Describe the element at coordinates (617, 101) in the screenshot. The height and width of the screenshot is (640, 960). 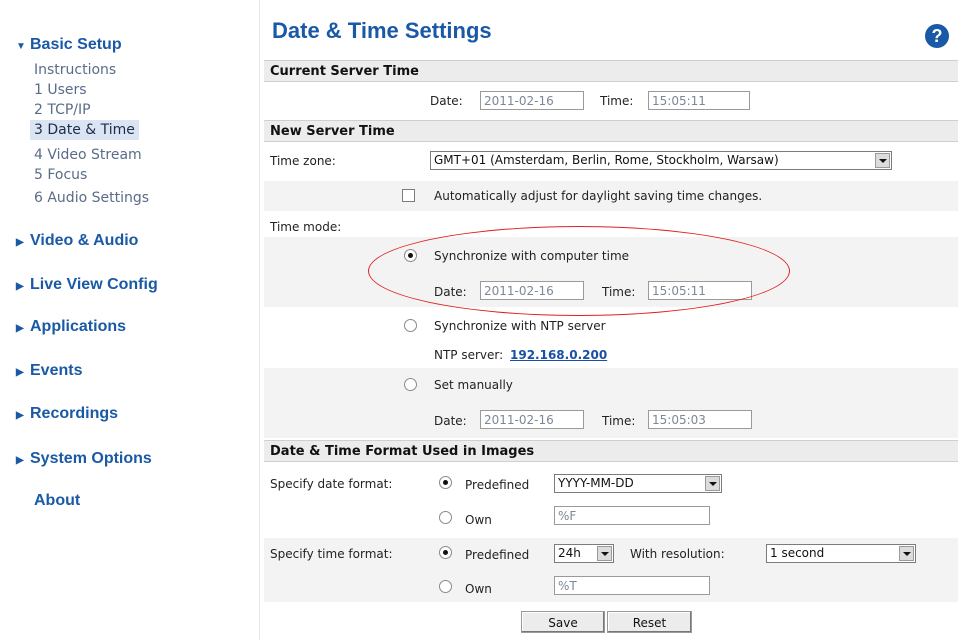
I see `current-time-label: Time:` at that location.